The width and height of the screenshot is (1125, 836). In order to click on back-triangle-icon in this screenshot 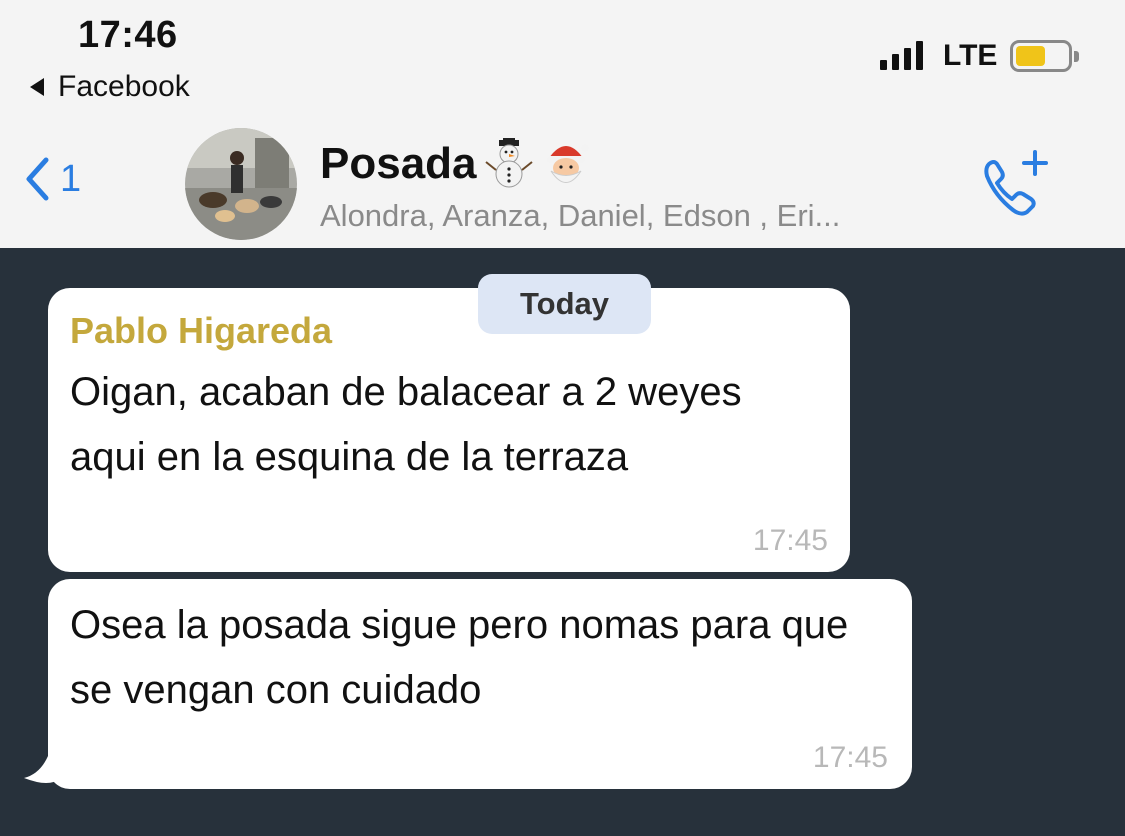, I will do `click(37, 87)`.